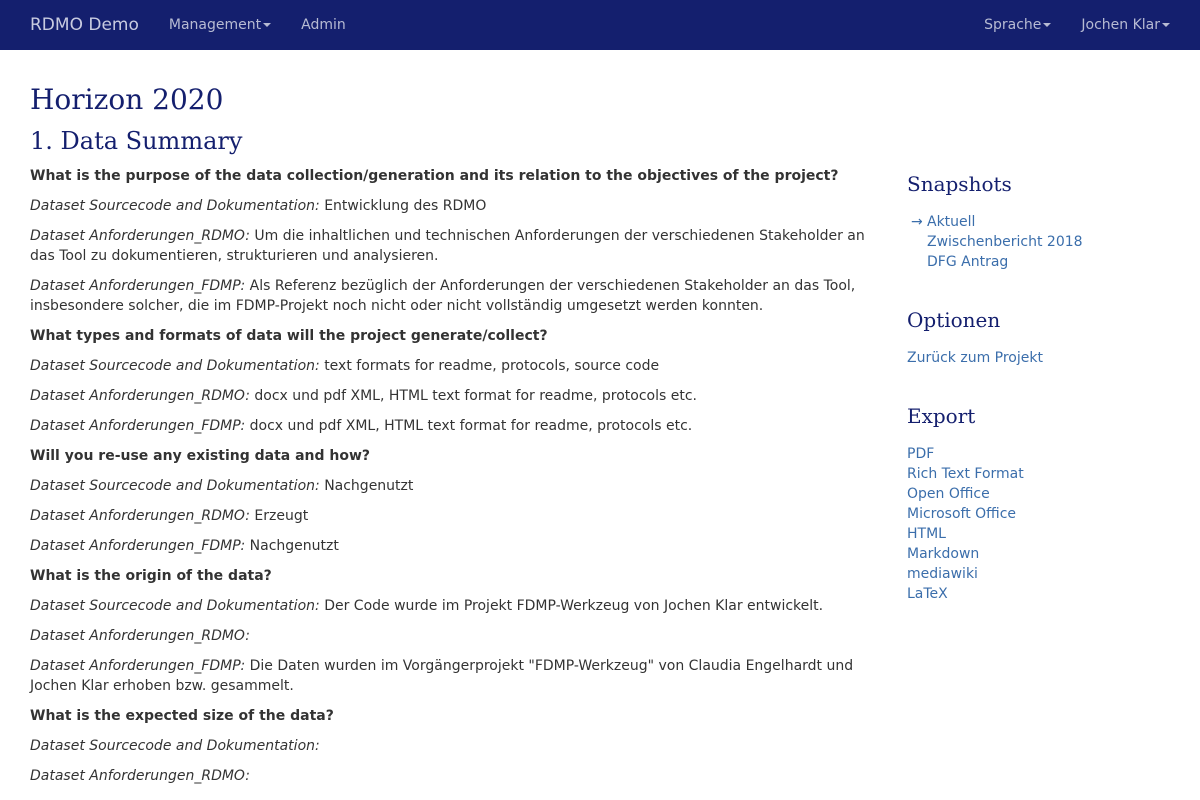 Image resolution: width=1200 pixels, height=800 pixels. Describe the element at coordinates (959, 184) in the screenshot. I see `snapshots-heading: Snapshots` at that location.